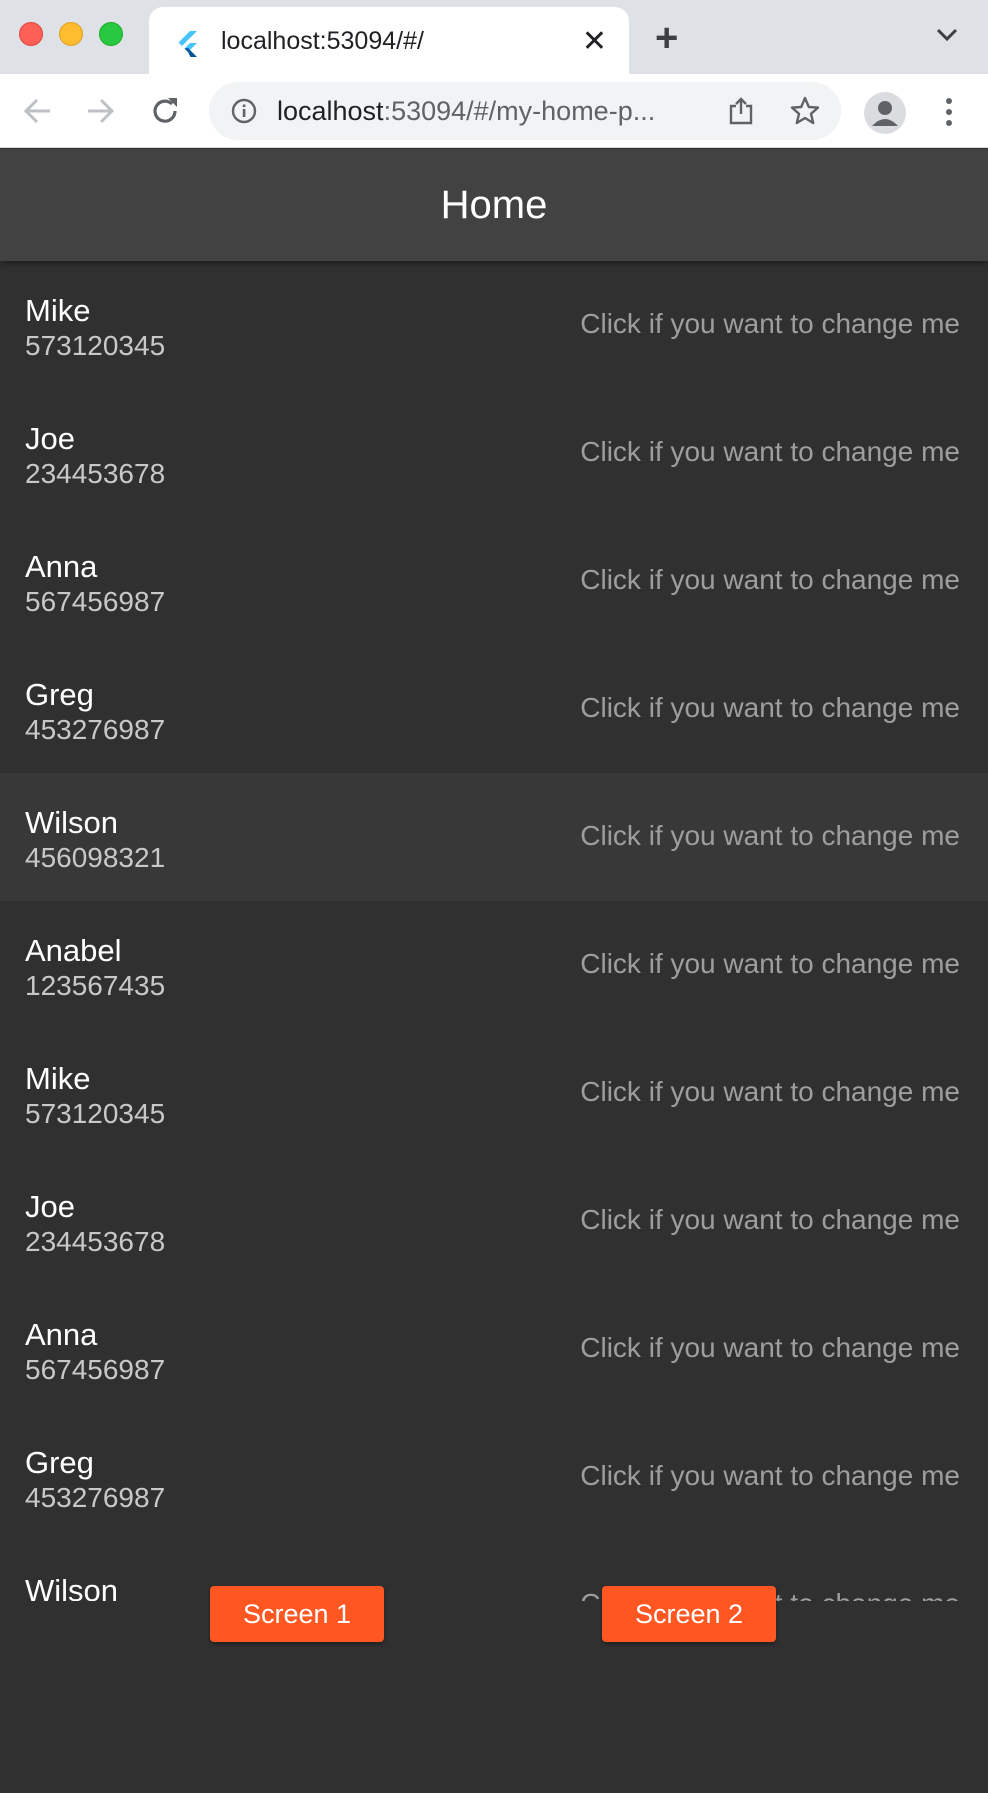 The image size is (988, 1793). I want to click on flutter-favicon-icon, so click(187, 44).